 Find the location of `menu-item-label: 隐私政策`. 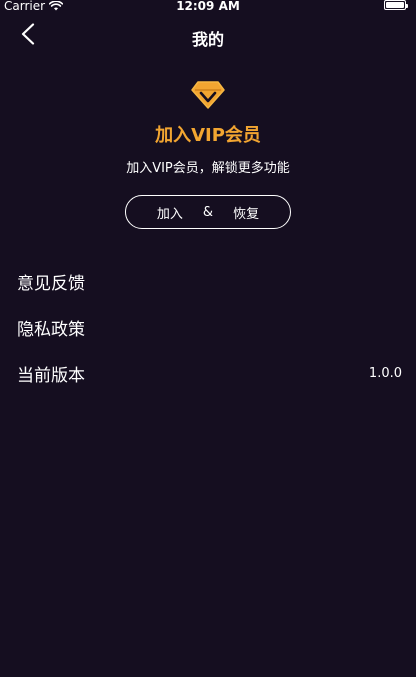

menu-item-label: 隐私政策 is located at coordinates (51, 329).